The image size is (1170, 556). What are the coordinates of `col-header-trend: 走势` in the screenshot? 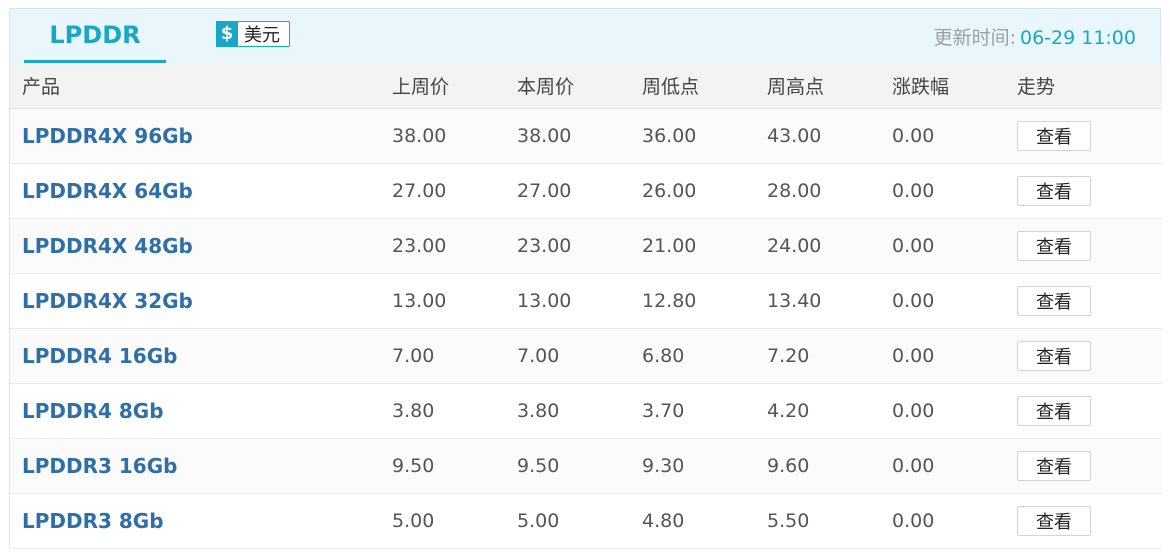 It's located at (1083, 86).